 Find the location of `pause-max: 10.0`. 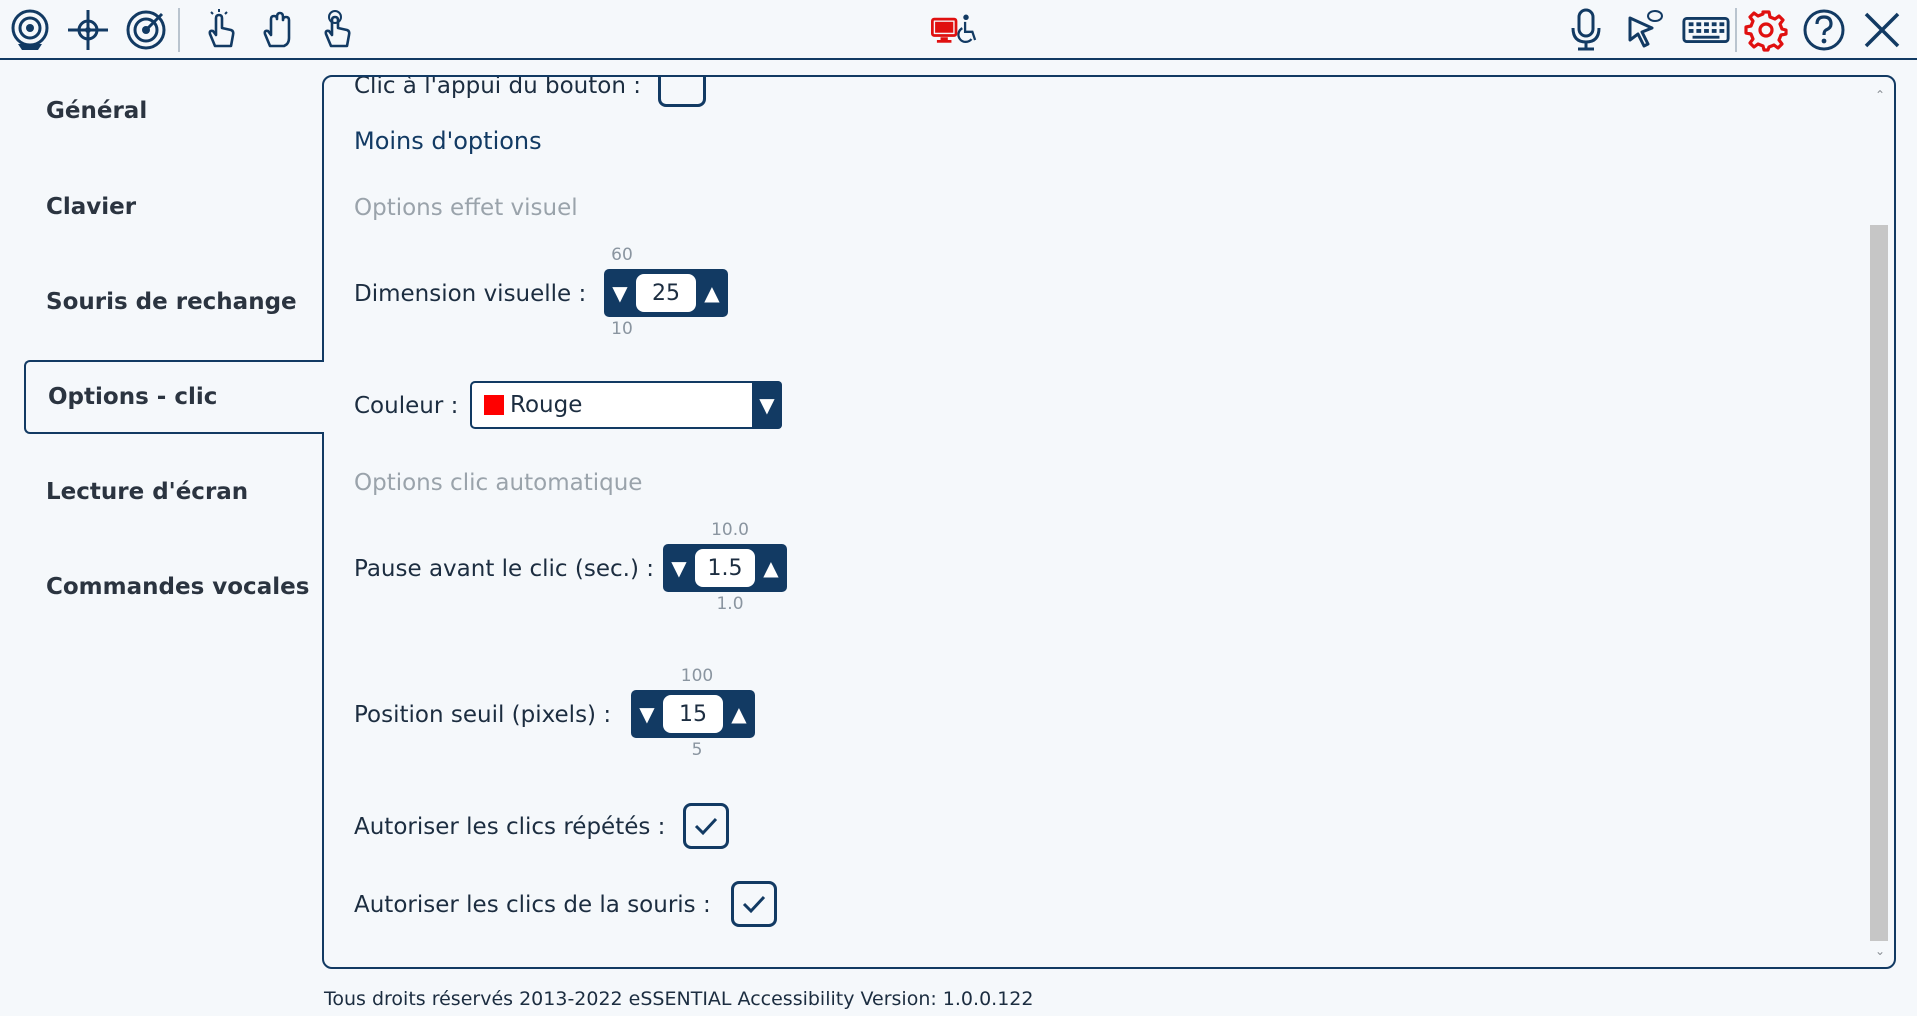

pause-max: 10.0 is located at coordinates (730, 530).